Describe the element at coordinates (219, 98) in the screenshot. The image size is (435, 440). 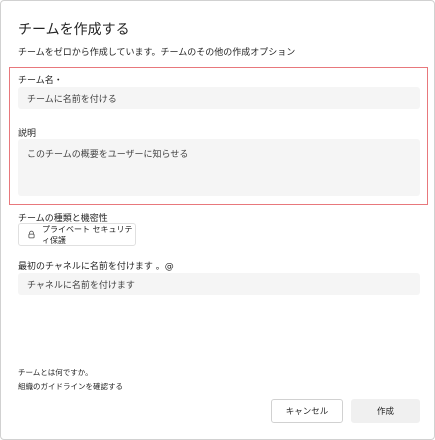
I see `team-name-input: チームに名前を付ける` at that location.